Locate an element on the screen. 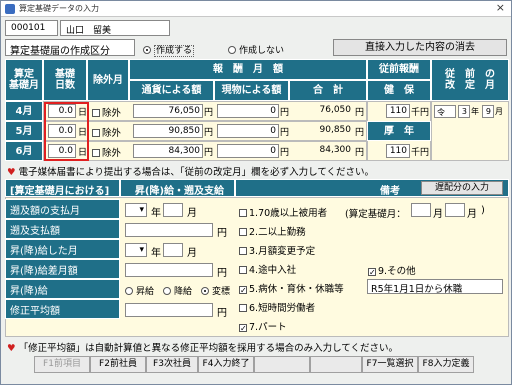 The image size is (512, 385). kousei-unit: 千円 is located at coordinates (420, 153).